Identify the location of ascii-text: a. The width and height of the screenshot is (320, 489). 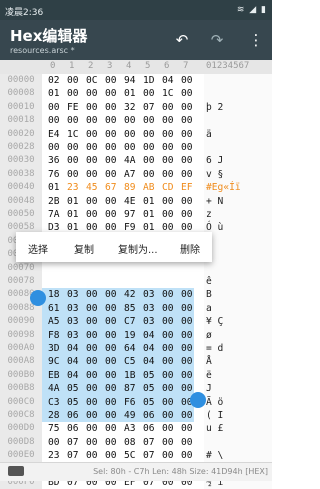
(238, 308).